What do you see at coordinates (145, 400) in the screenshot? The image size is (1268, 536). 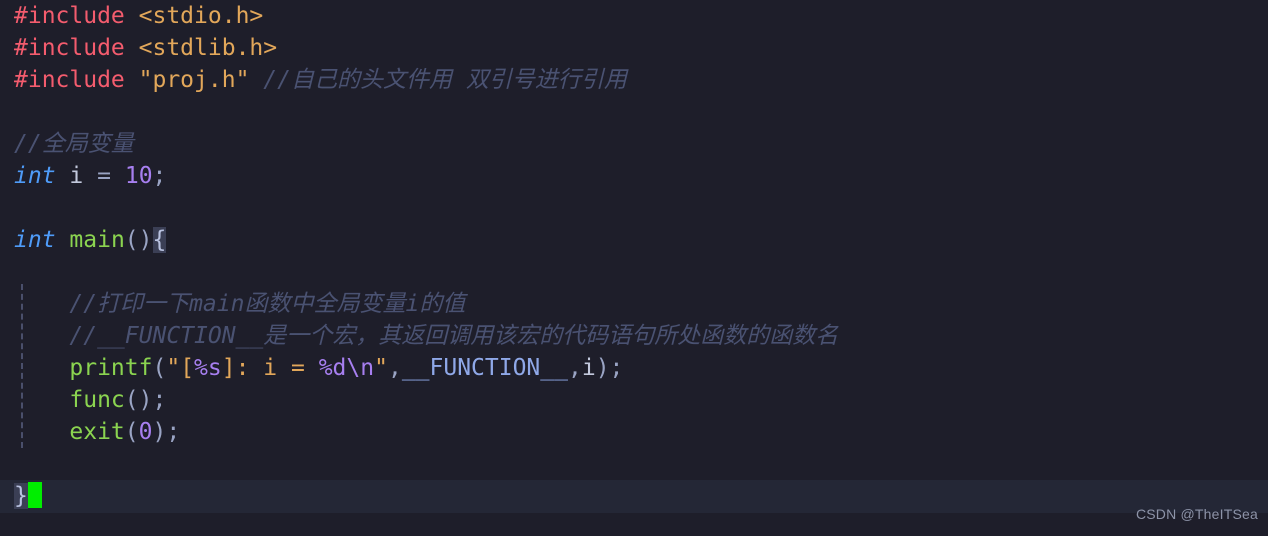 I see `code-token: ();` at bounding box center [145, 400].